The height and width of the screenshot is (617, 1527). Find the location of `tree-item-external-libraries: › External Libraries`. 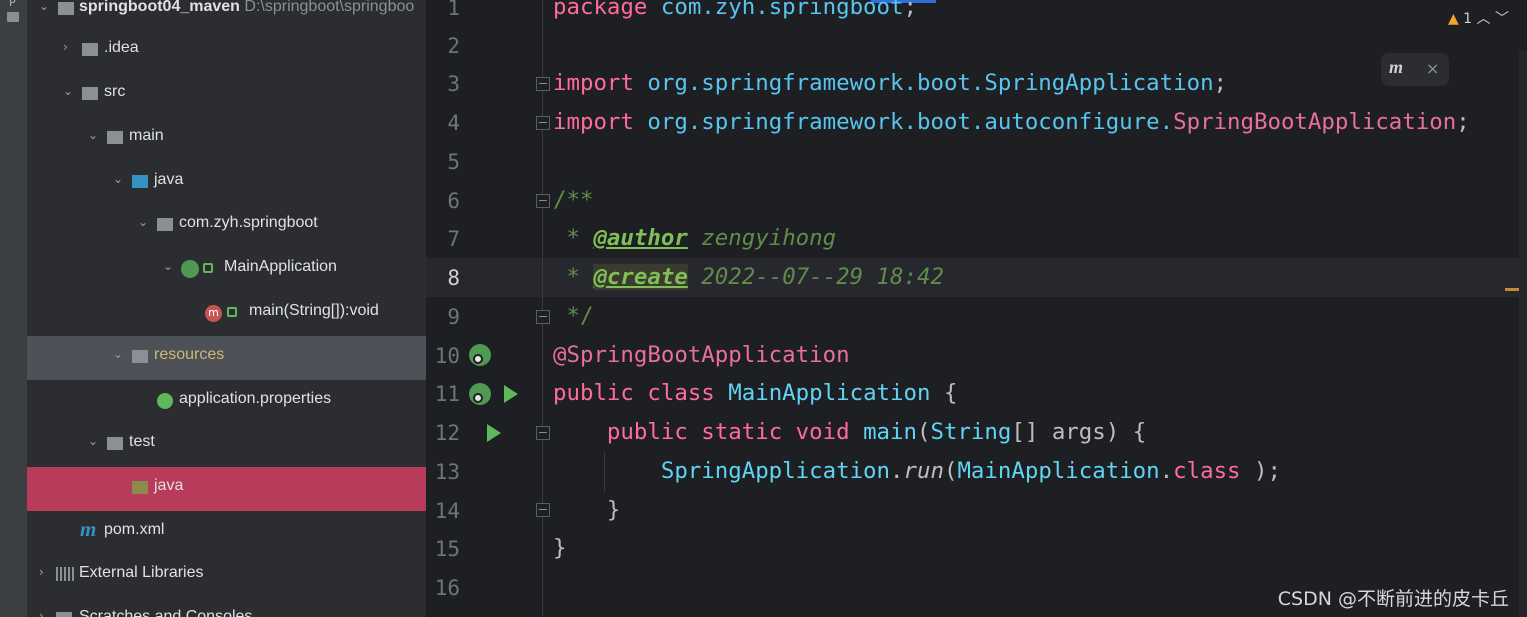

tree-item-external-libraries: › External Libraries is located at coordinates (226, 576).